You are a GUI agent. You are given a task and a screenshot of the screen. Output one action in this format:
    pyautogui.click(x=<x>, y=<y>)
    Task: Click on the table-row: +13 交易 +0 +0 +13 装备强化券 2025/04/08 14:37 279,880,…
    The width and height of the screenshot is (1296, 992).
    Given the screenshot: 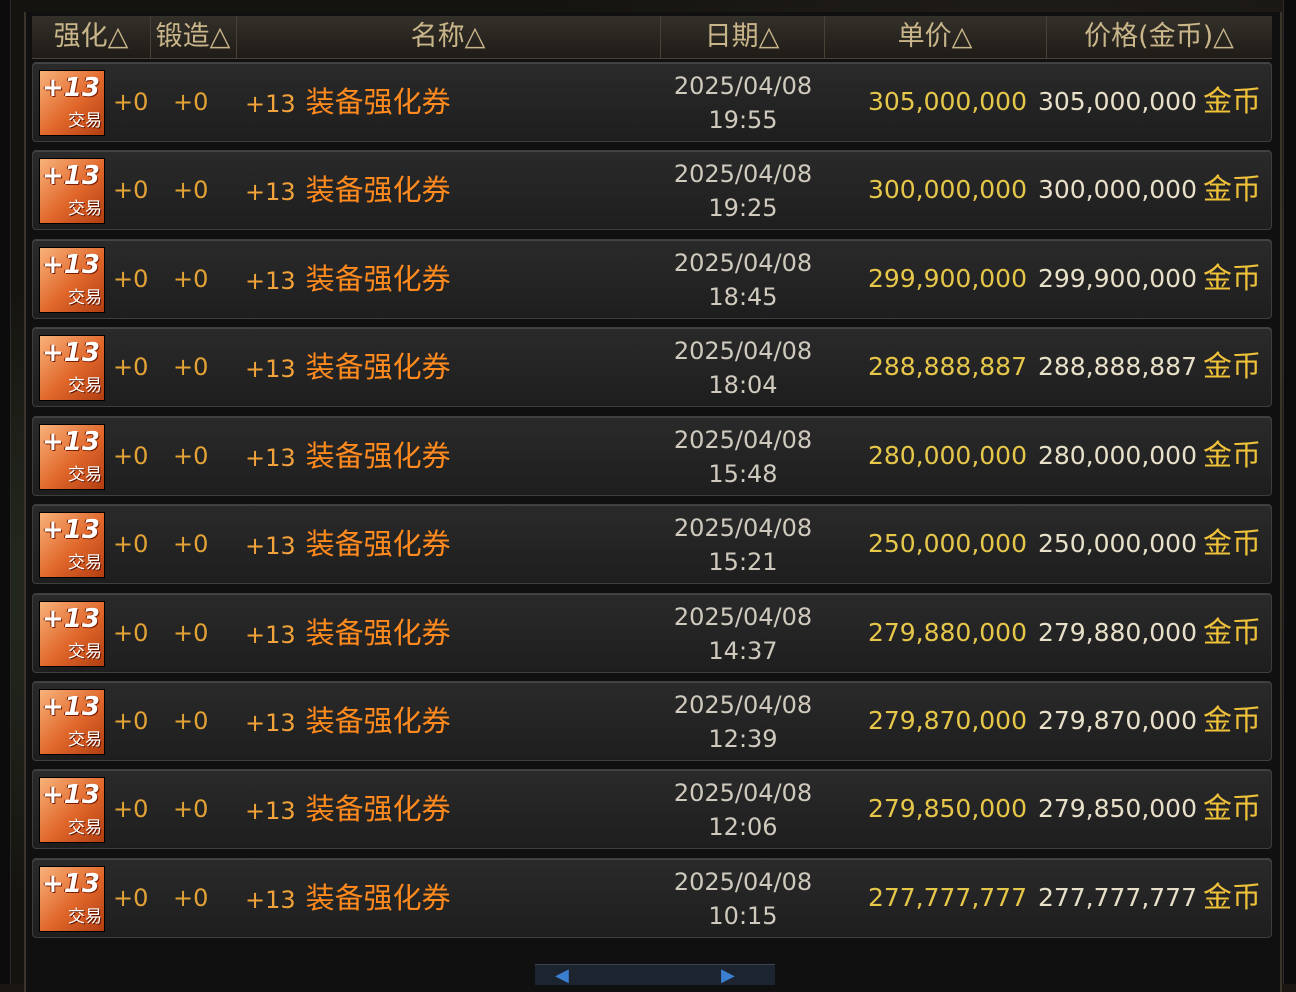 What is the action you would take?
    pyautogui.click(x=652, y=633)
    